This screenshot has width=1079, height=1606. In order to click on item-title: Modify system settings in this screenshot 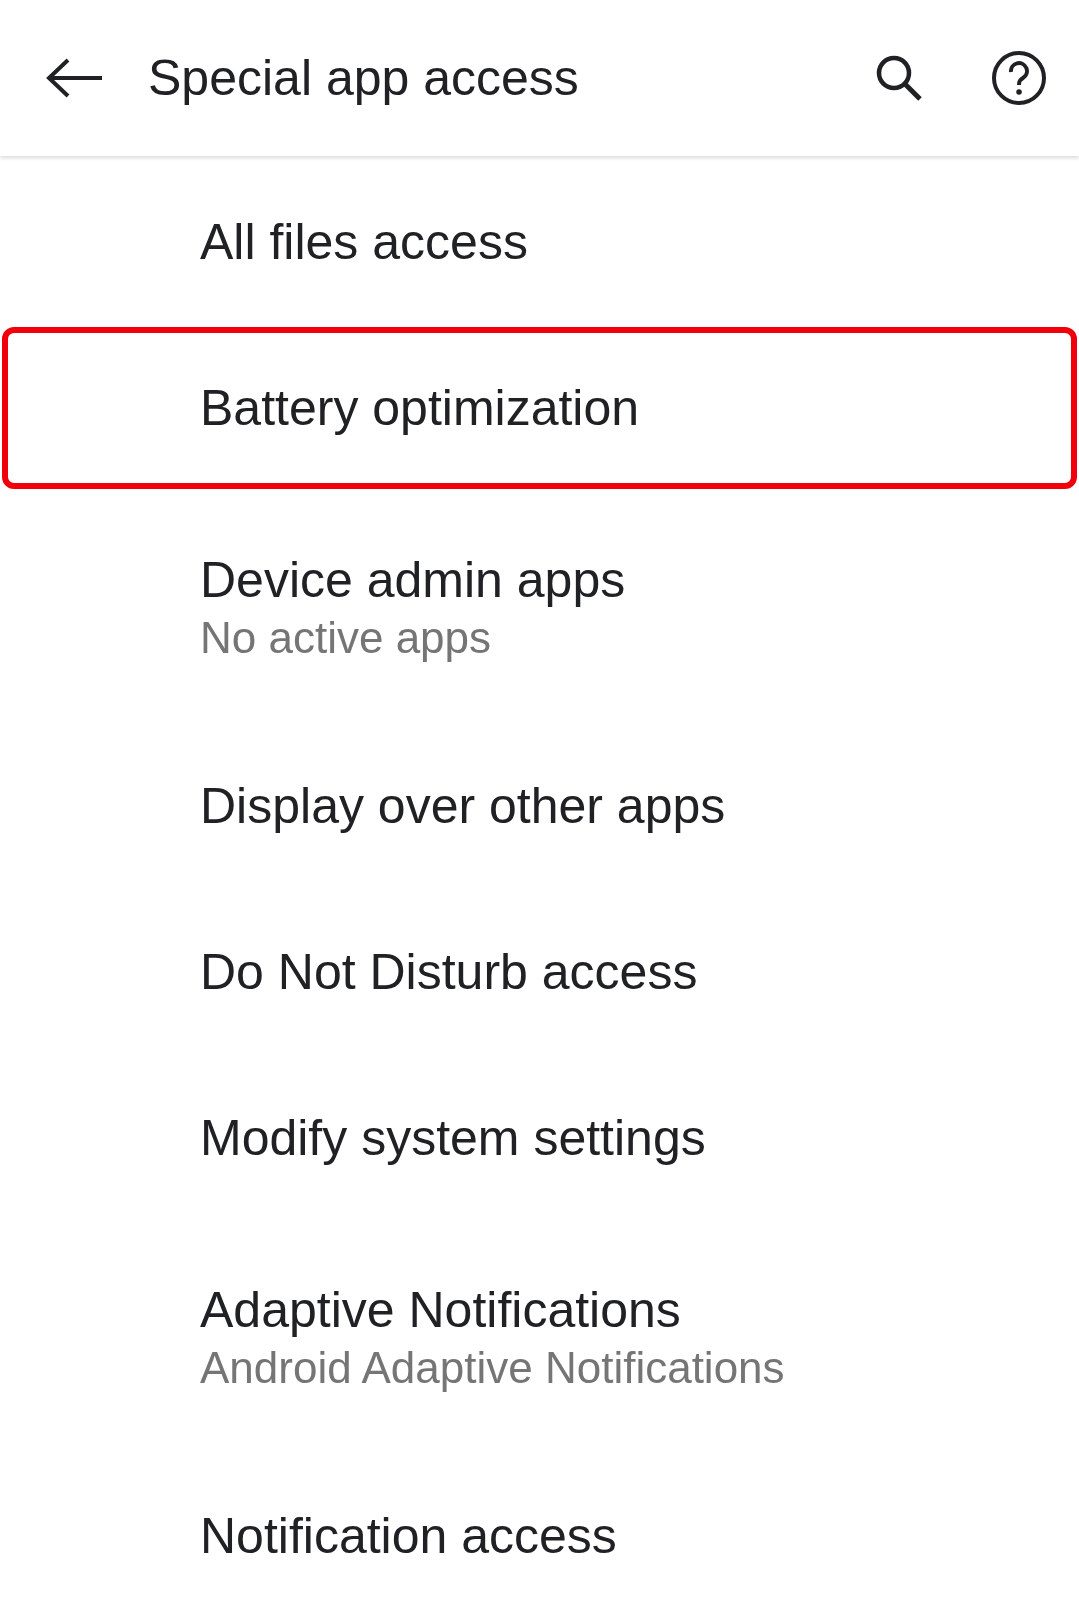, I will do `click(453, 1138)`.